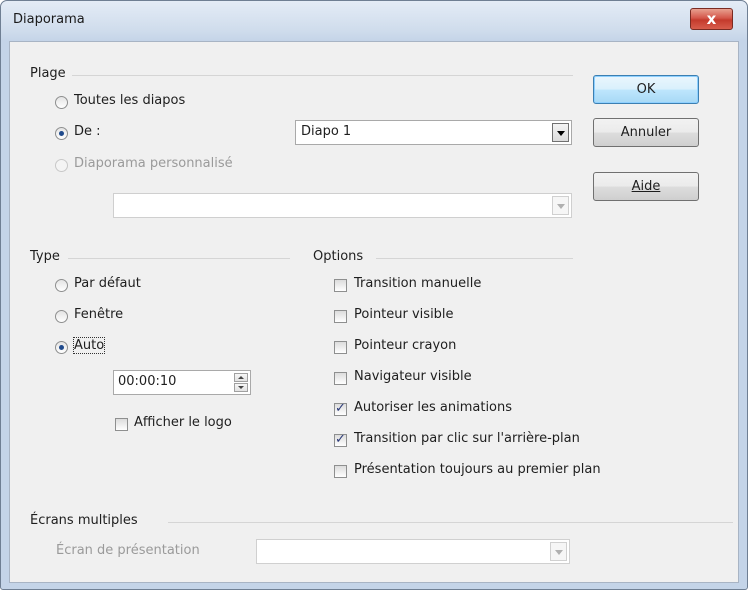 Image resolution: width=752 pixels, height=594 pixels. What do you see at coordinates (340, 347) in the screenshot?
I see `pointer-pen-checkbox` at bounding box center [340, 347].